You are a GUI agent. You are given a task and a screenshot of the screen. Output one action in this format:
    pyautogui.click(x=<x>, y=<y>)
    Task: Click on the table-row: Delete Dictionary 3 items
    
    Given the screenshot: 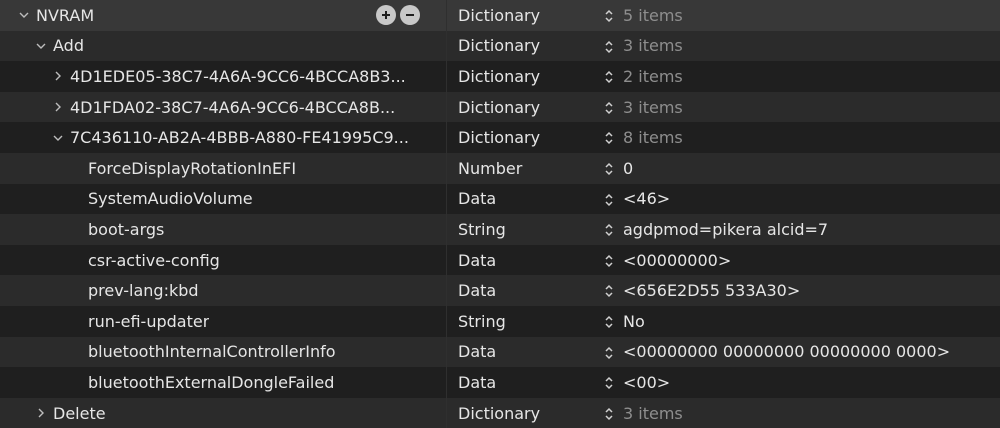 What is the action you would take?
    pyautogui.click(x=500, y=412)
    